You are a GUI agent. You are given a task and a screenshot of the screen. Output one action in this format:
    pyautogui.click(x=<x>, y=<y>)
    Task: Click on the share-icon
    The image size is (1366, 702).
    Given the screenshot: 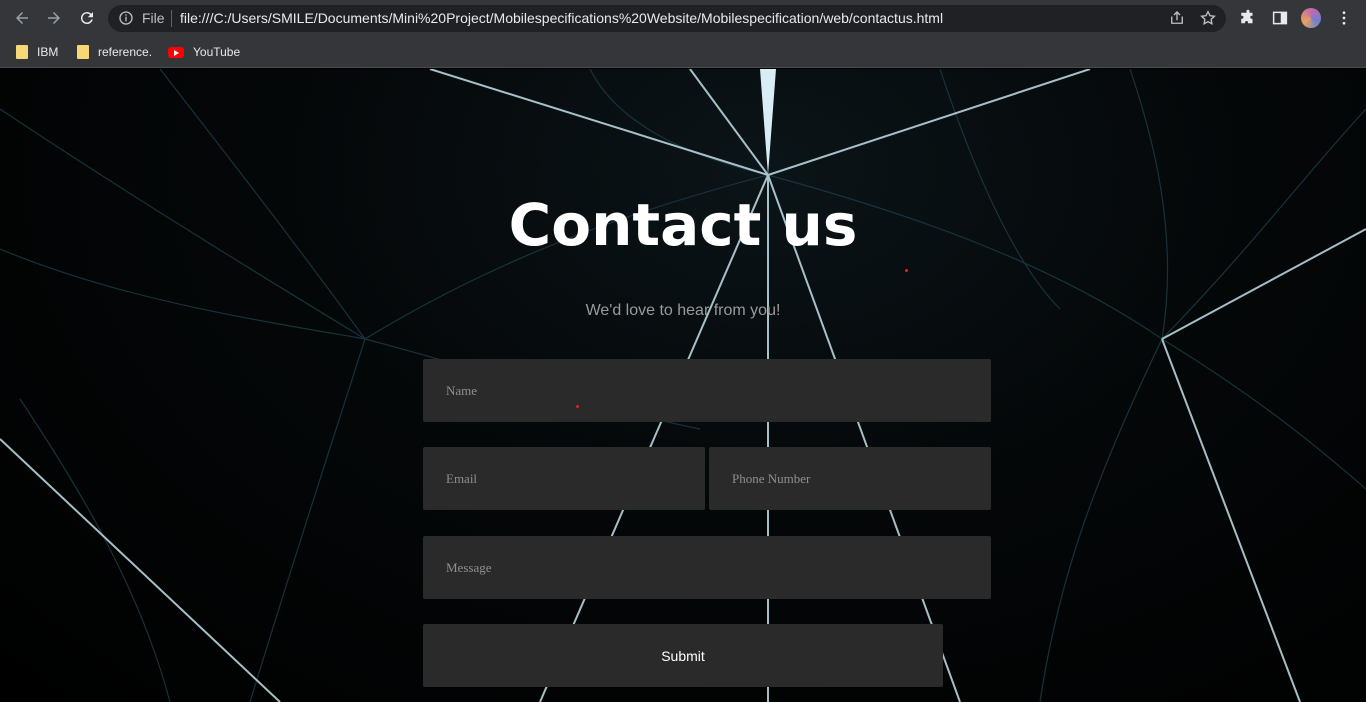 What is the action you would take?
    pyautogui.click(x=1177, y=18)
    